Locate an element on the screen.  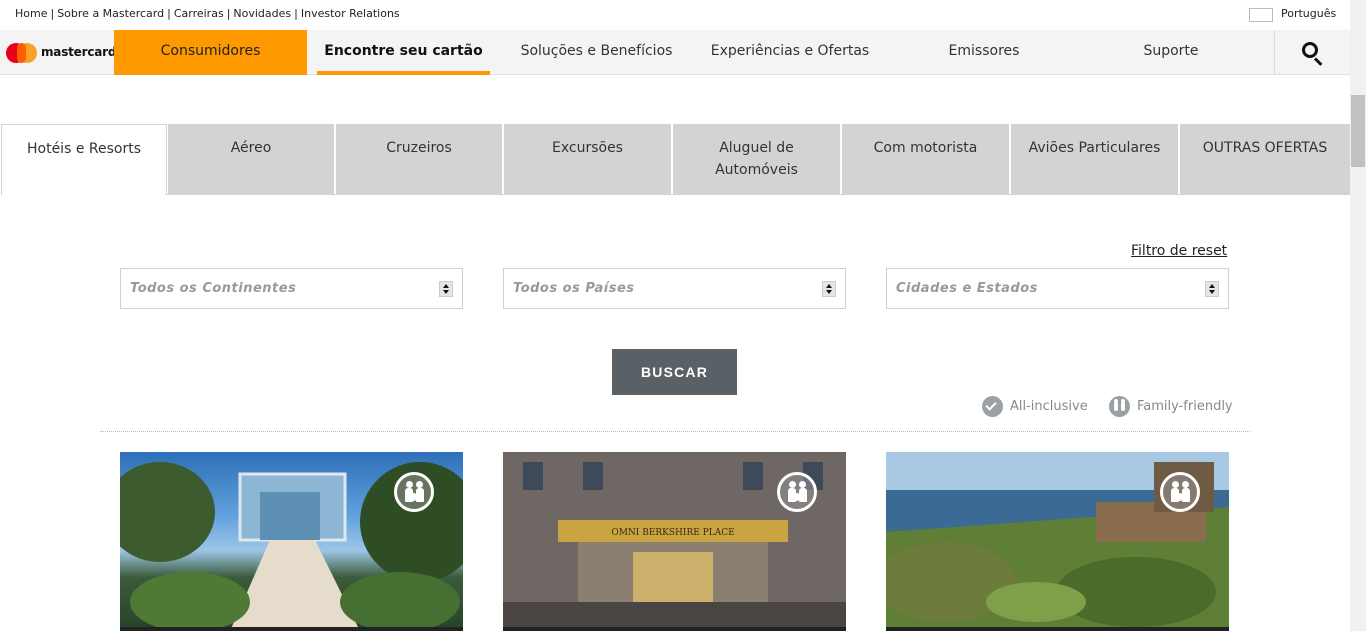
city-select-value: Cidades e Estados is located at coordinates (967, 288).